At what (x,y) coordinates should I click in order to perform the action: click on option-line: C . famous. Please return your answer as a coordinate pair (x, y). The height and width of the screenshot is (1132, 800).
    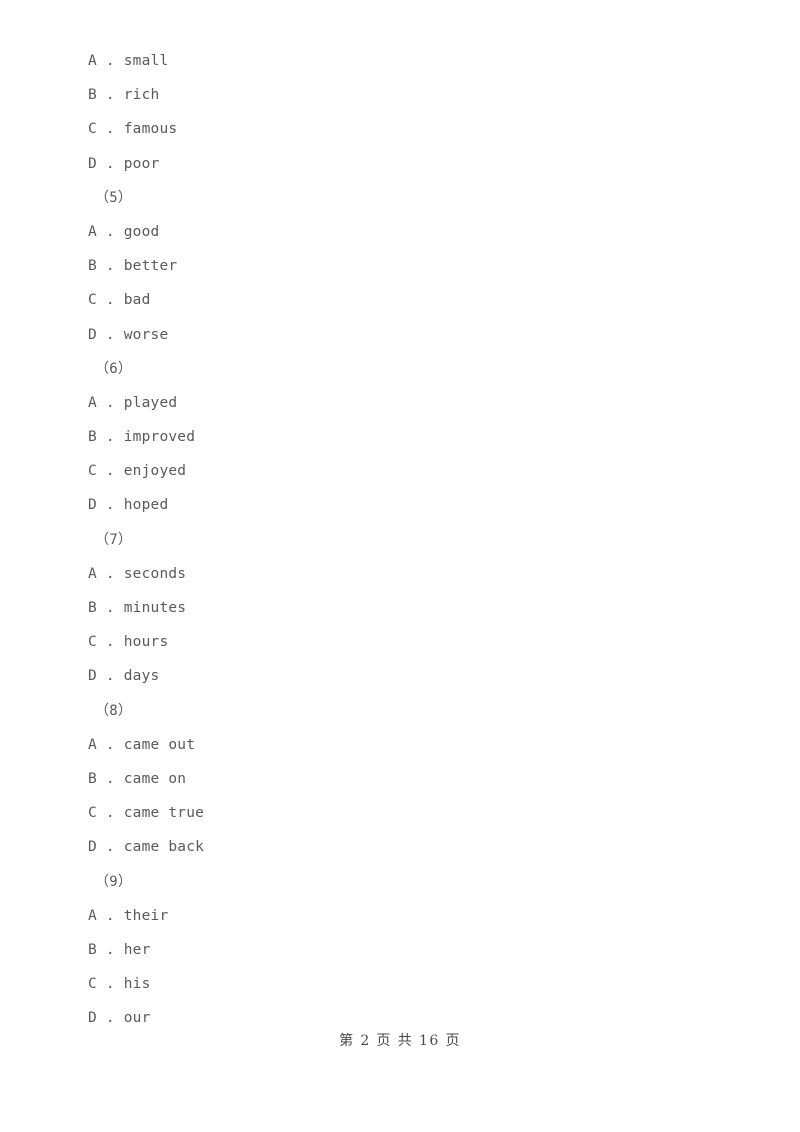
    Looking at the image, I should click on (133, 129).